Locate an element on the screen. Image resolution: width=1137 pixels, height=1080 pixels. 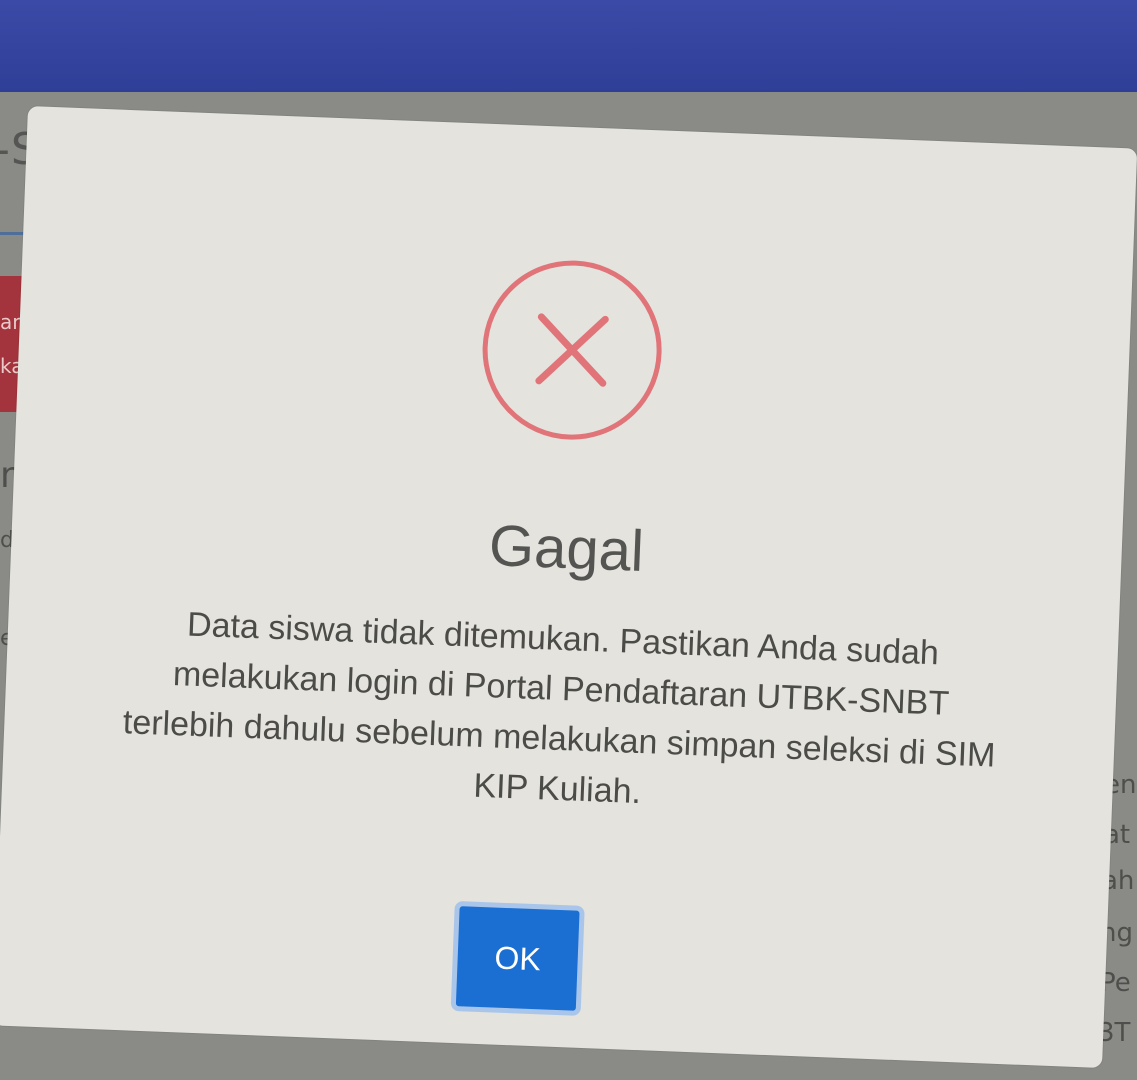
top-bar is located at coordinates (568, 46).